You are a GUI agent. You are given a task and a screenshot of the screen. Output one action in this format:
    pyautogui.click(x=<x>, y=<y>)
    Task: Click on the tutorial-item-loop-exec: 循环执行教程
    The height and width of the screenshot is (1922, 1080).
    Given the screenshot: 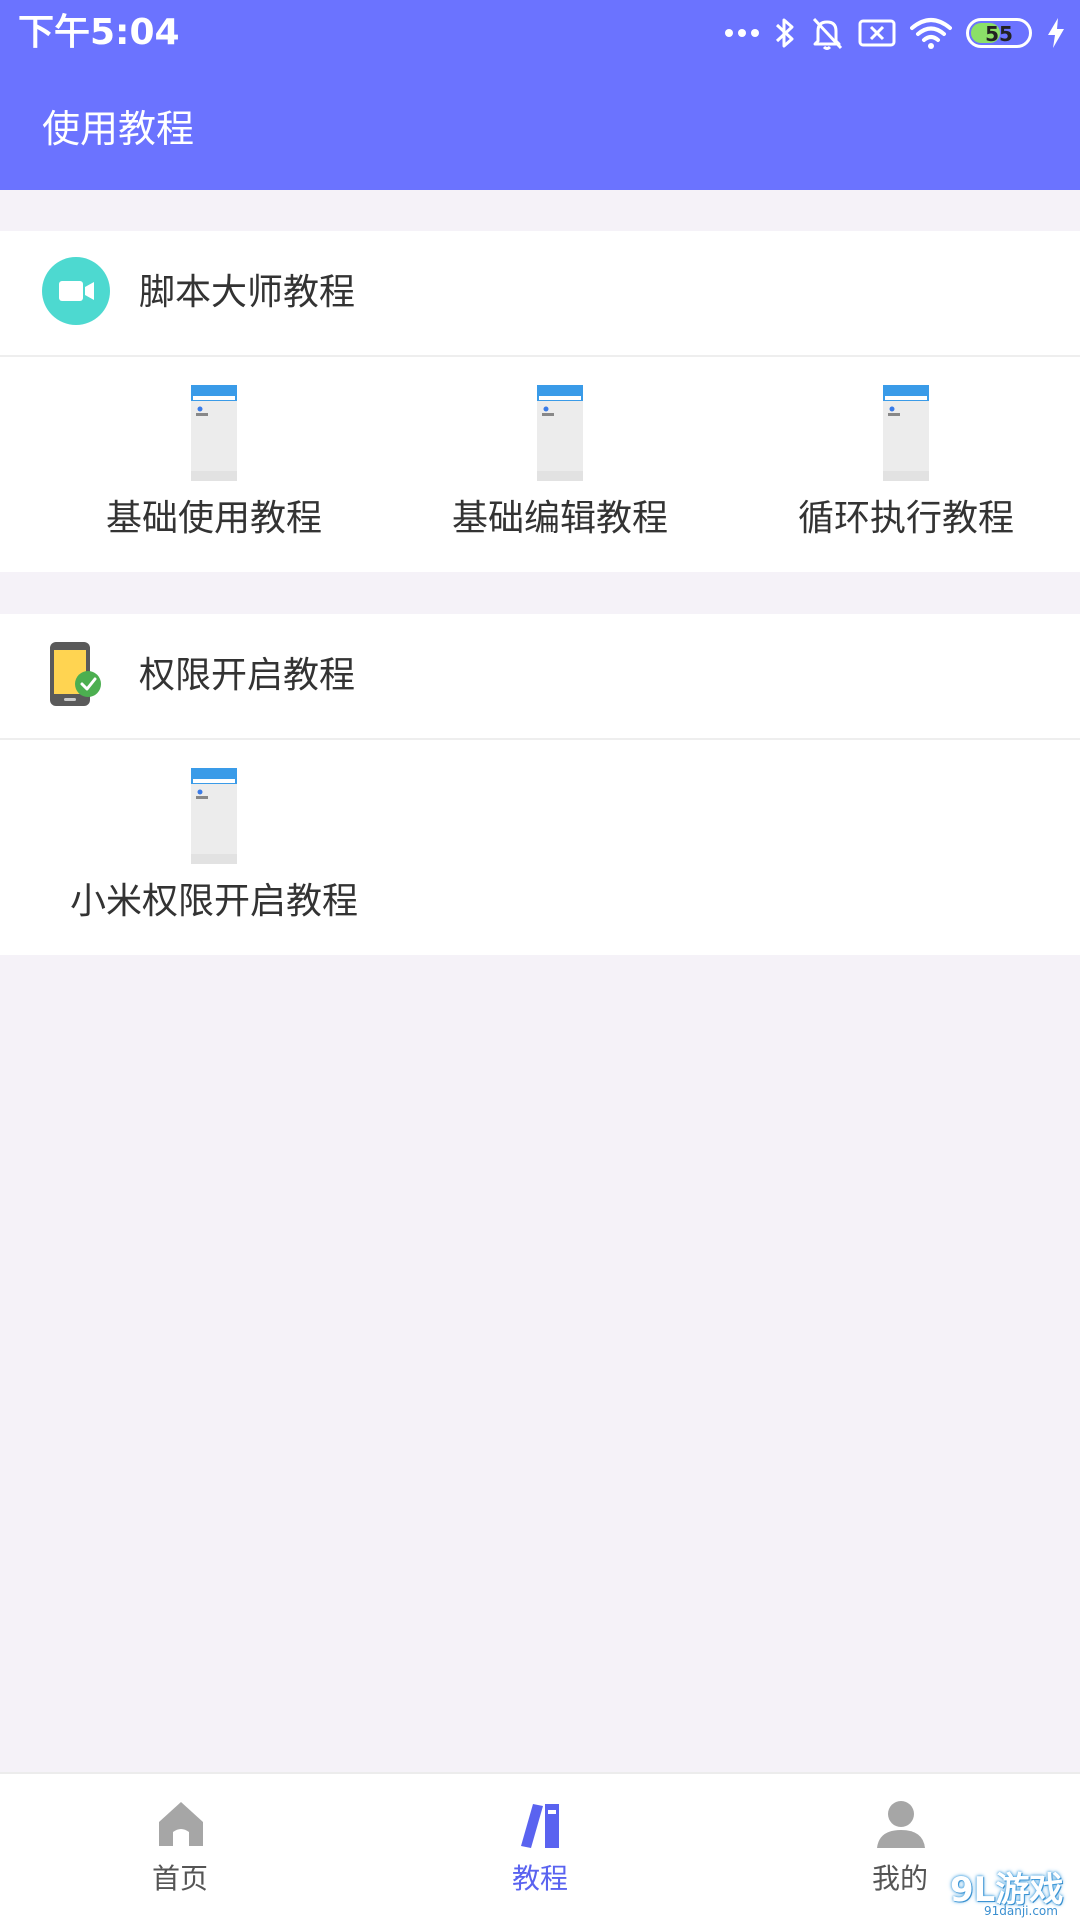 What is the action you would take?
    pyautogui.click(x=906, y=464)
    